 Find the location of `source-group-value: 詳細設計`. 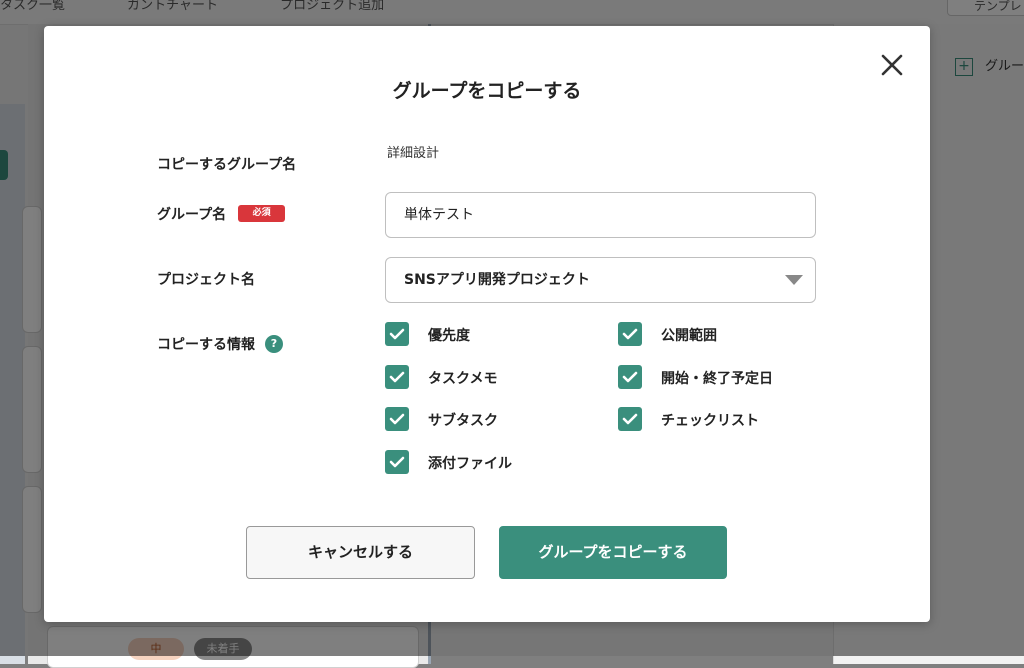

source-group-value: 詳細設計 is located at coordinates (413, 153).